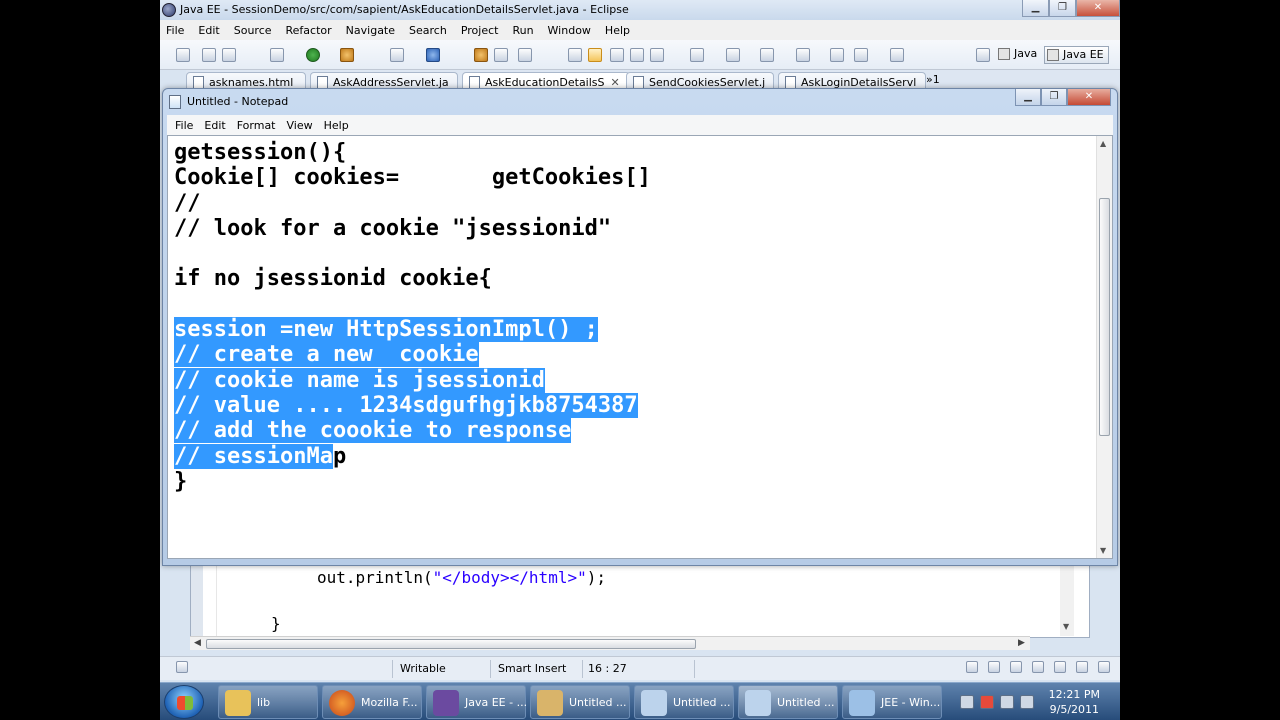 The height and width of the screenshot is (720, 1280). Describe the element at coordinates (1021, 643) in the screenshot. I see `scroll-right-arrow-icon: ▶` at that location.